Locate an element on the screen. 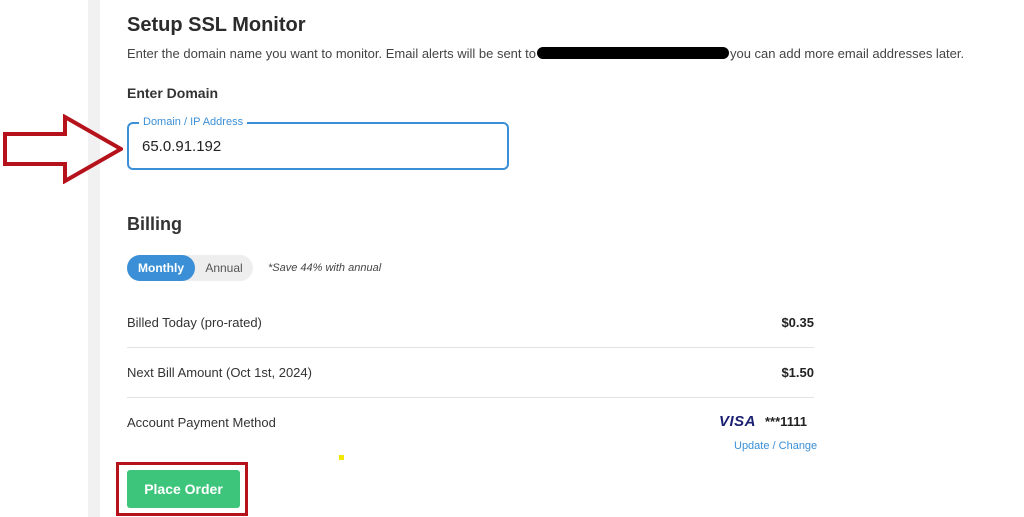 This screenshot has height=517, width=1024. next-bill-amount: $1.50 is located at coordinates (797, 372).